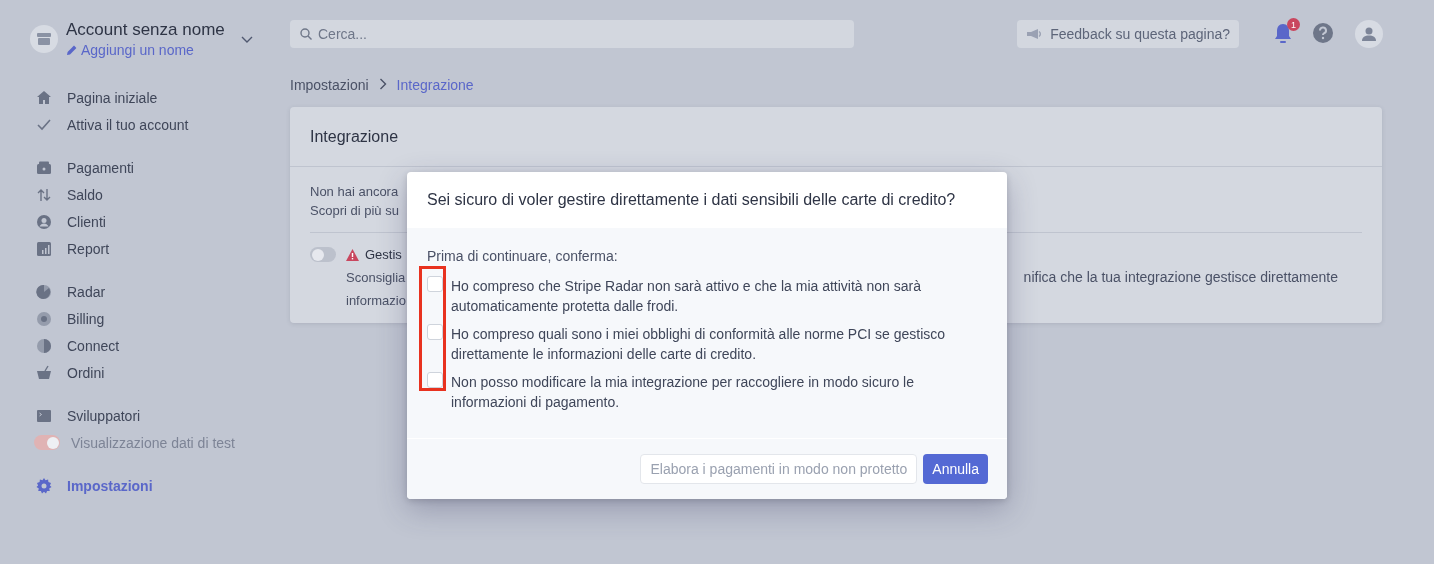  What do you see at coordinates (376, 301) in the screenshot?
I see `option-description: informazio` at bounding box center [376, 301].